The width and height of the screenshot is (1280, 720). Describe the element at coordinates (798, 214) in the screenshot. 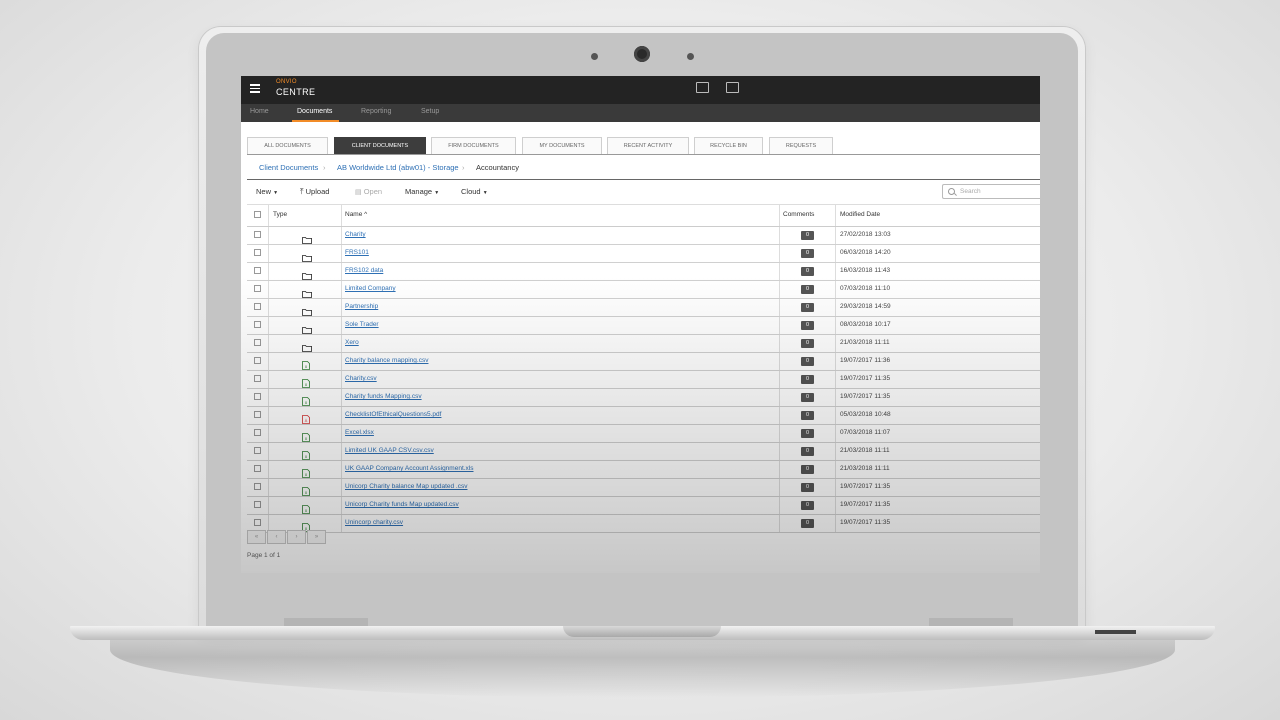

I see `header-comments: Comments` at that location.